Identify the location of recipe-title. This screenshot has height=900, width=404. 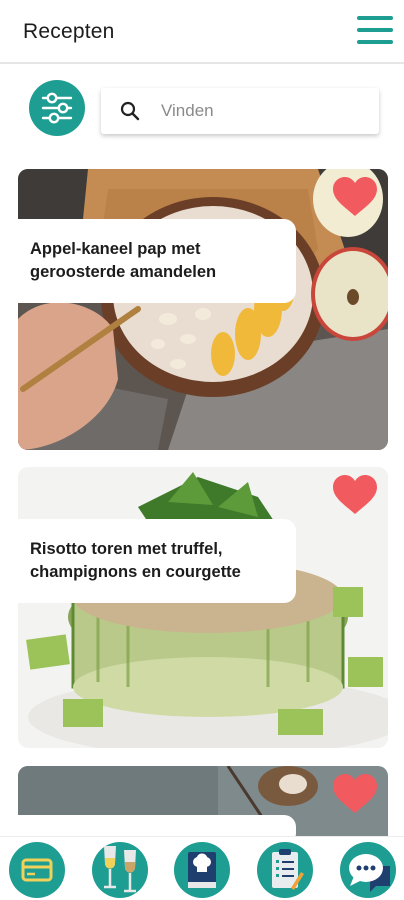
(157, 825).